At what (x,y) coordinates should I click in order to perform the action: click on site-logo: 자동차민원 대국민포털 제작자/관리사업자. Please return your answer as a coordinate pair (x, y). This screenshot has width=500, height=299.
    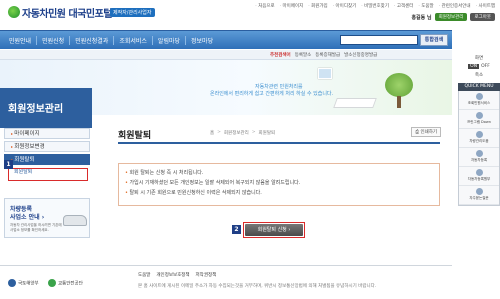
    Looking at the image, I should click on (82, 13).